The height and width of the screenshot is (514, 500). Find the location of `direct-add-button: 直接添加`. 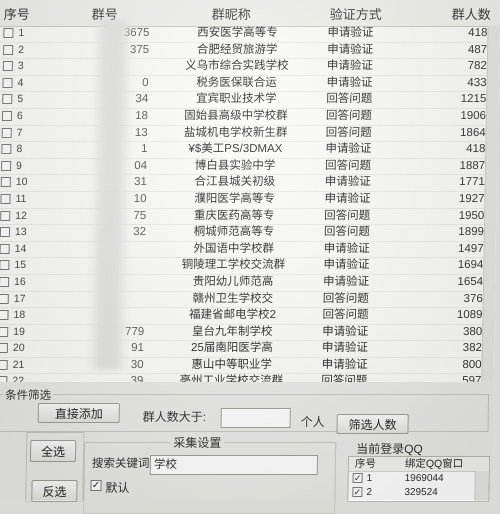

direct-add-button: 直接添加 is located at coordinates (78, 413).